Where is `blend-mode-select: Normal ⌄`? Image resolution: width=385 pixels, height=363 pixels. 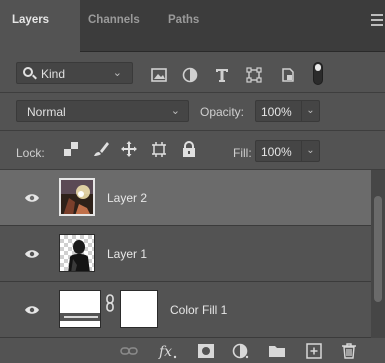 blend-mode-select: Normal ⌄ is located at coordinates (102, 111).